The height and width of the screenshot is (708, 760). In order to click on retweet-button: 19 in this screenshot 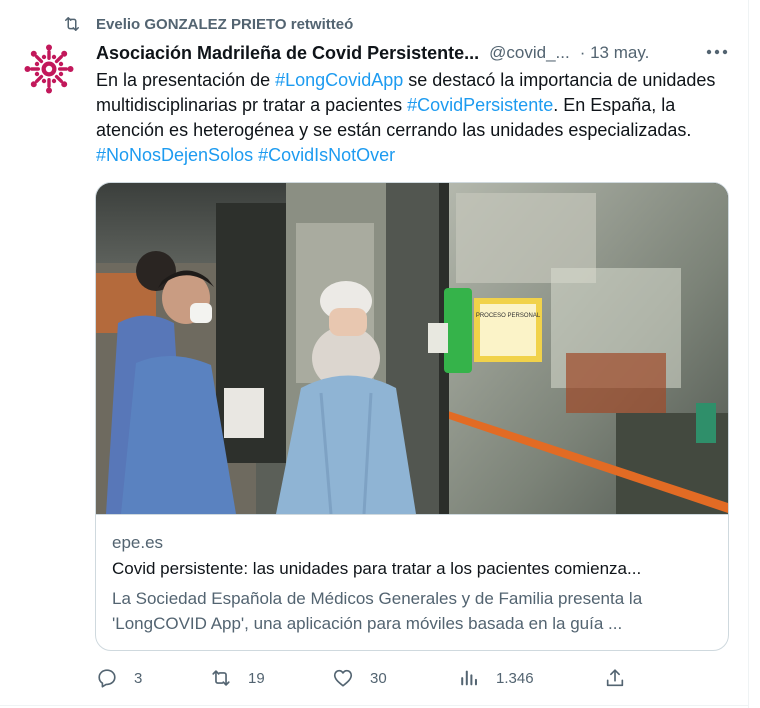, I will do `click(237, 678)`.